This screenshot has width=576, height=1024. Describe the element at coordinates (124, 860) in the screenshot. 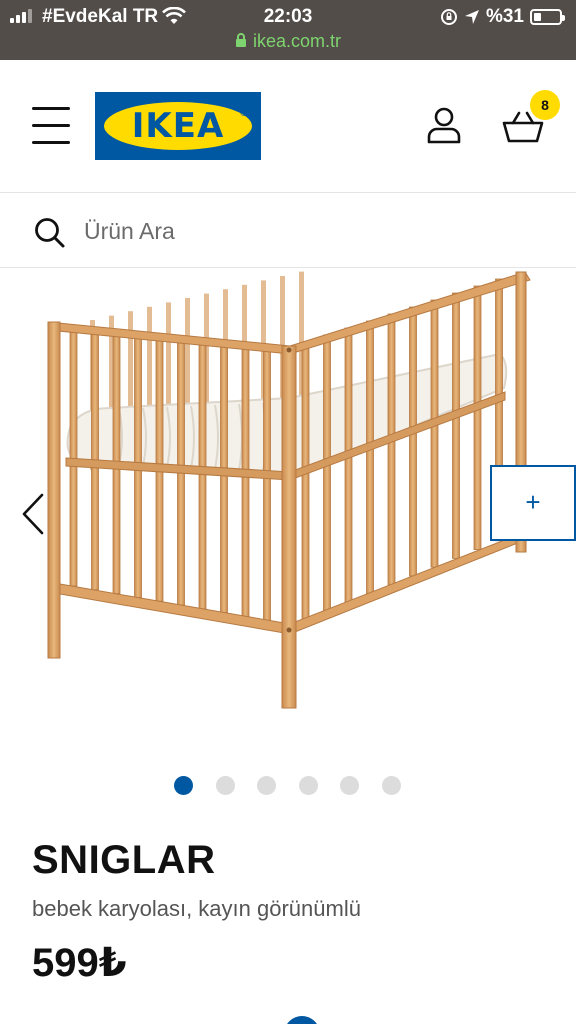

I see `product-name: SNIGLAR` at that location.